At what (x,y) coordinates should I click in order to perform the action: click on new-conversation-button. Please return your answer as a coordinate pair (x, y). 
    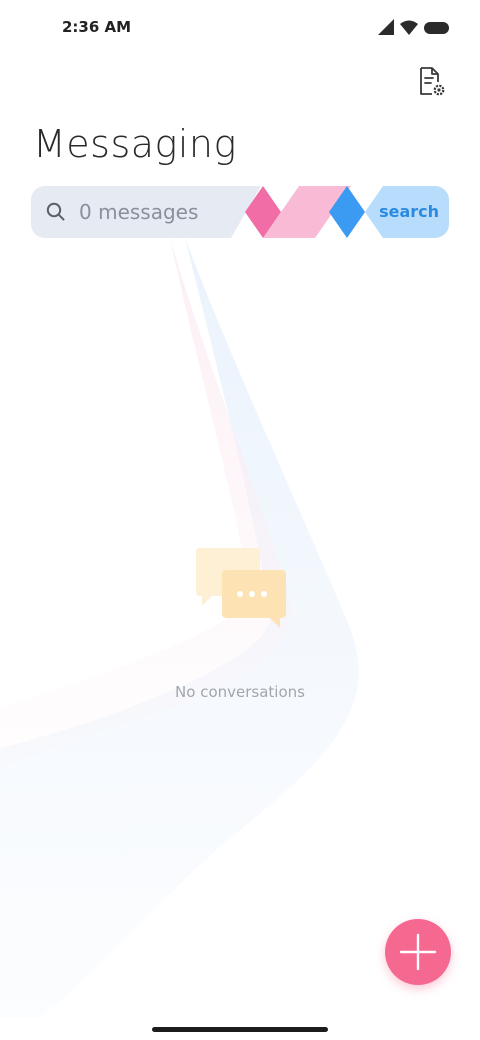
    Looking at the image, I should click on (418, 952).